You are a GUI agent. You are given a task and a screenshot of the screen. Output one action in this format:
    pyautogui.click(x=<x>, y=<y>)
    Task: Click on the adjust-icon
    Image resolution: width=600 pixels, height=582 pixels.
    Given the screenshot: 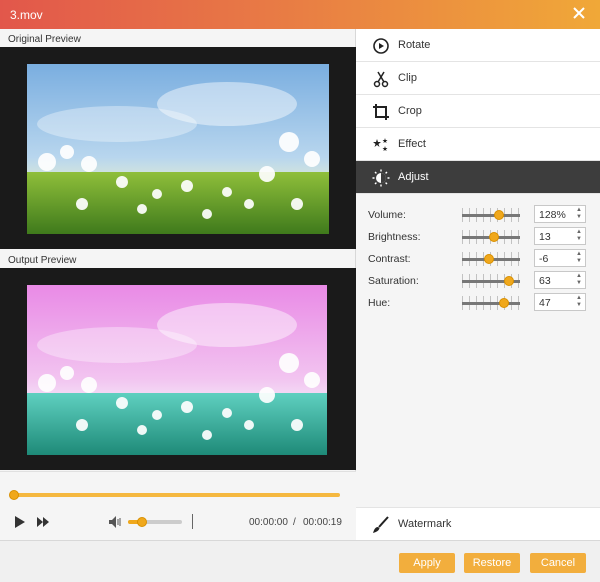 What is the action you would take?
    pyautogui.click(x=381, y=178)
    